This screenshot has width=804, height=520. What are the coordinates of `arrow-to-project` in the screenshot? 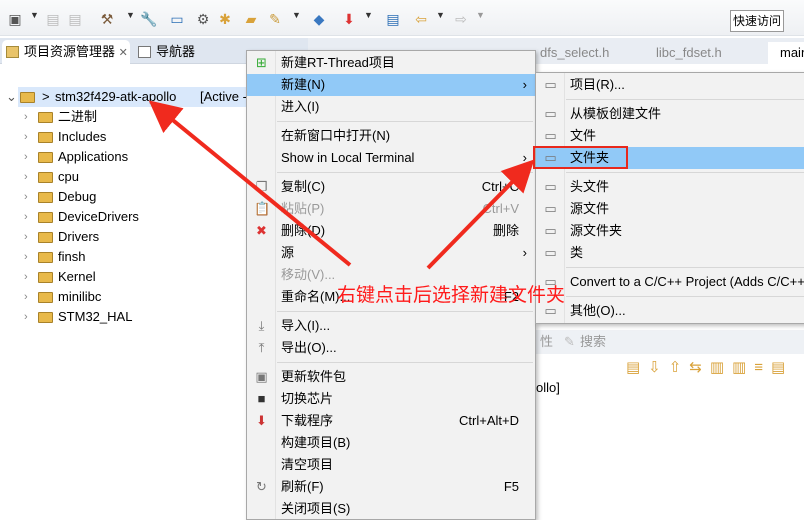 It's located at (250, 183).